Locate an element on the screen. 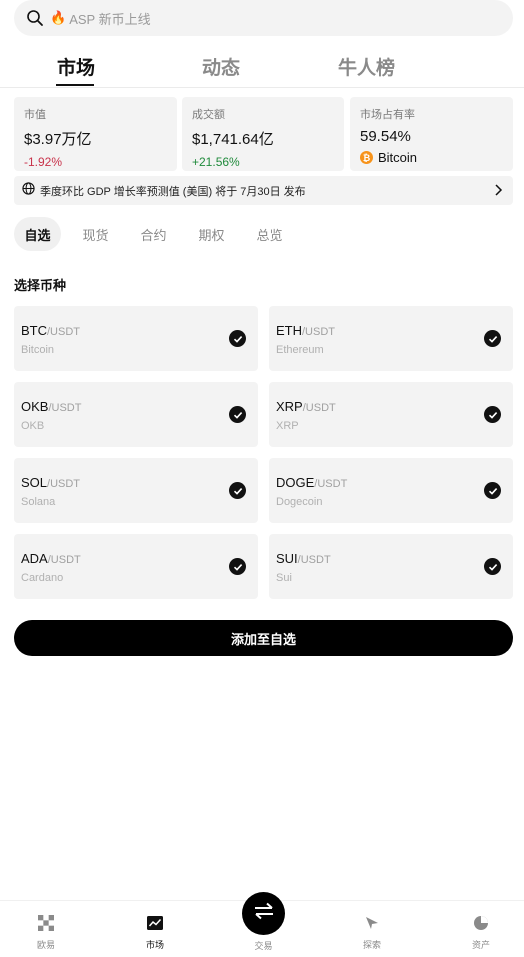 The height and width of the screenshot is (957, 524). coin-card-eth: ETH/USDT Ethereum is located at coordinates (391, 338).